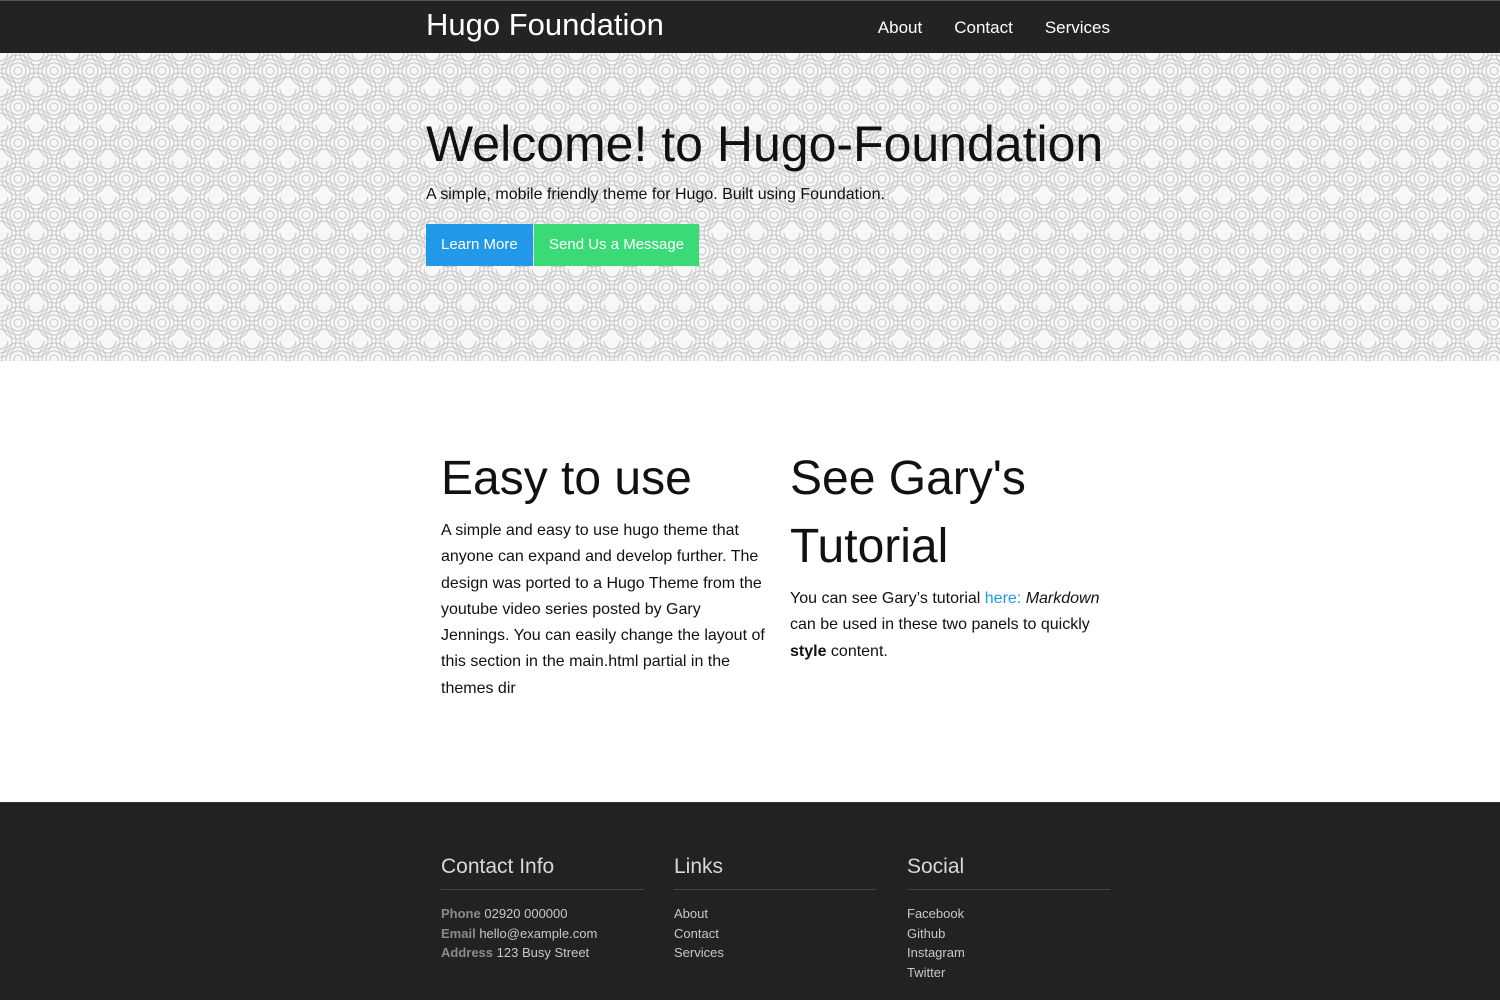 The image size is (1500, 1000). I want to click on hero-title: Welcome! to Hugo-Foundation, so click(765, 144).